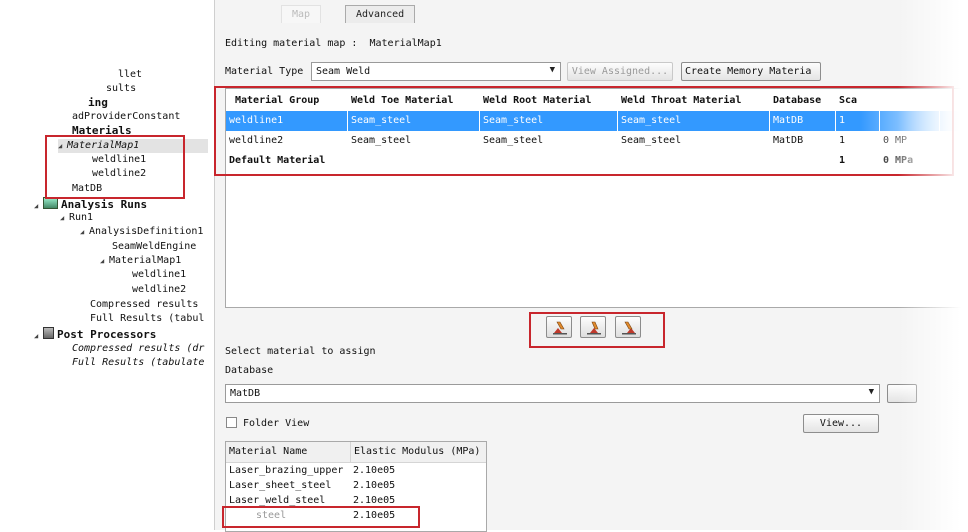 The width and height of the screenshot is (968, 532). Describe the element at coordinates (291, 43) in the screenshot. I see `editing-caption: Editing material map :` at that location.